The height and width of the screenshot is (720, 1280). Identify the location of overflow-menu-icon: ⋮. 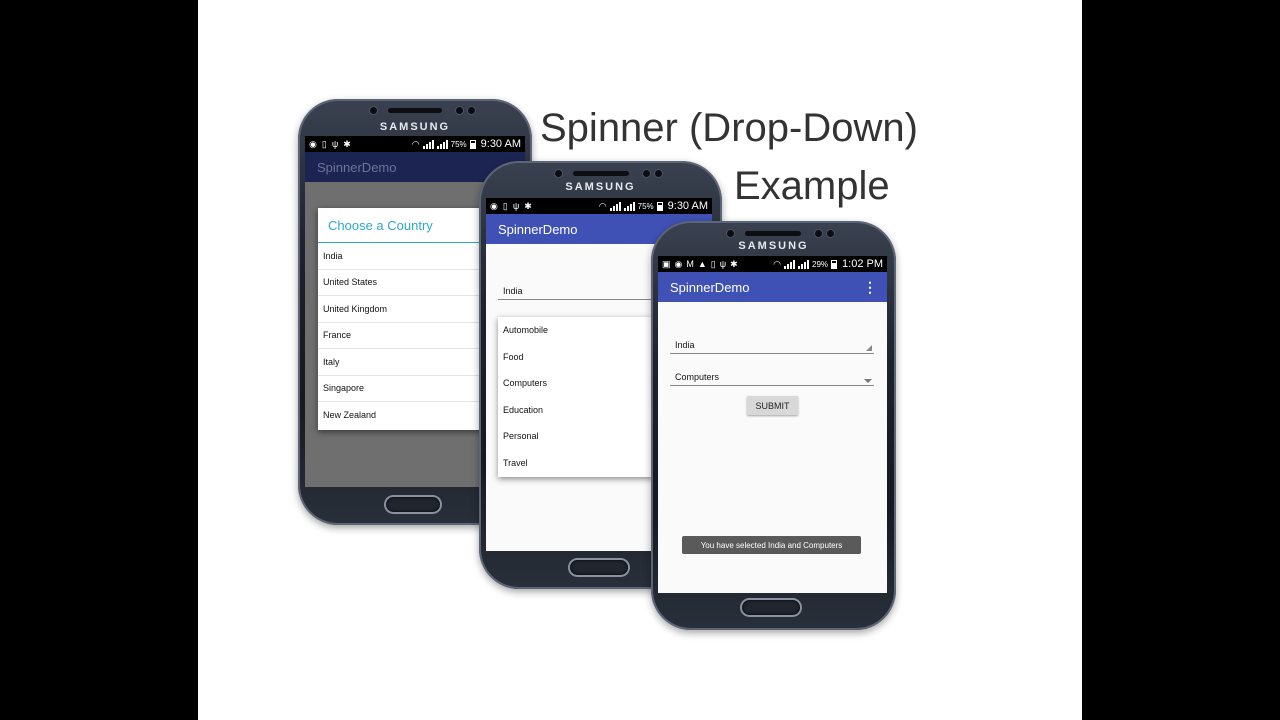
(870, 287).